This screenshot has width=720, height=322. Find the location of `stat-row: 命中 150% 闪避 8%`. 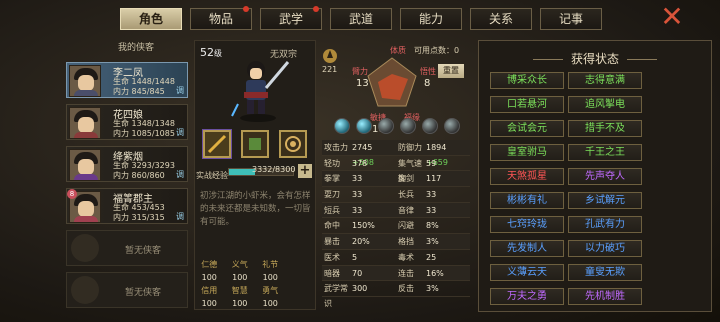

stat-row: 命中 150% 闪避 8% is located at coordinates (396, 226).